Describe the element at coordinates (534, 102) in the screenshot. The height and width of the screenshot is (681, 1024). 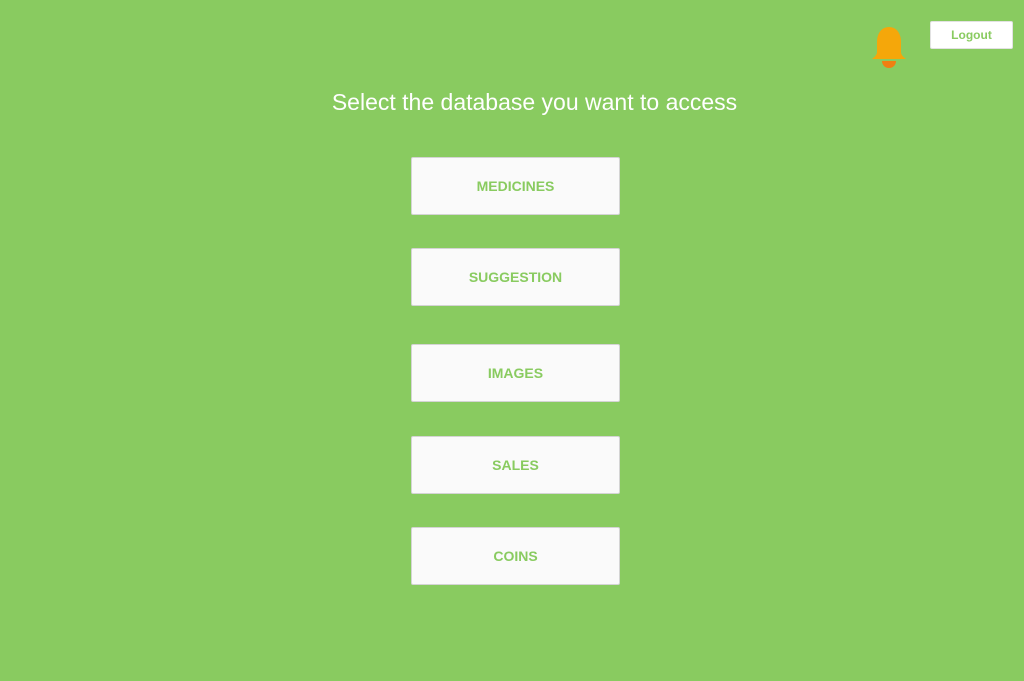
I see `page-title: Select the database you want to access` at that location.